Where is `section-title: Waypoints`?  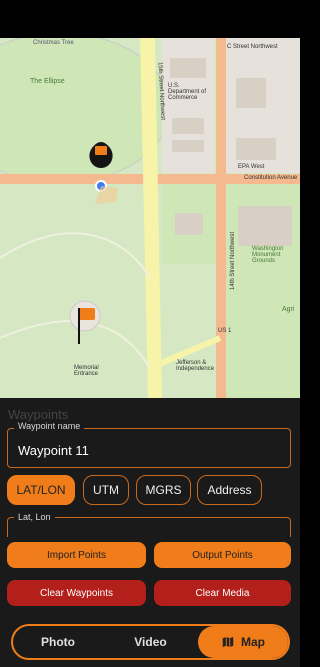 section-title: Waypoints is located at coordinates (38, 414).